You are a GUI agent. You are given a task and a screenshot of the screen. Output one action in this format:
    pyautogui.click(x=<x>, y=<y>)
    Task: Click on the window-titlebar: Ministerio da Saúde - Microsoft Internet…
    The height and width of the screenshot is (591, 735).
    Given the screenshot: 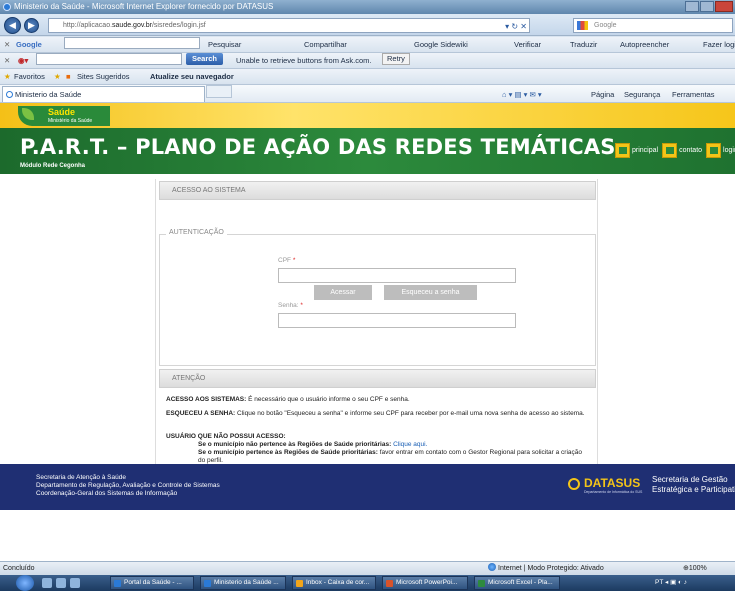 What is the action you would take?
    pyautogui.click(x=367, y=7)
    